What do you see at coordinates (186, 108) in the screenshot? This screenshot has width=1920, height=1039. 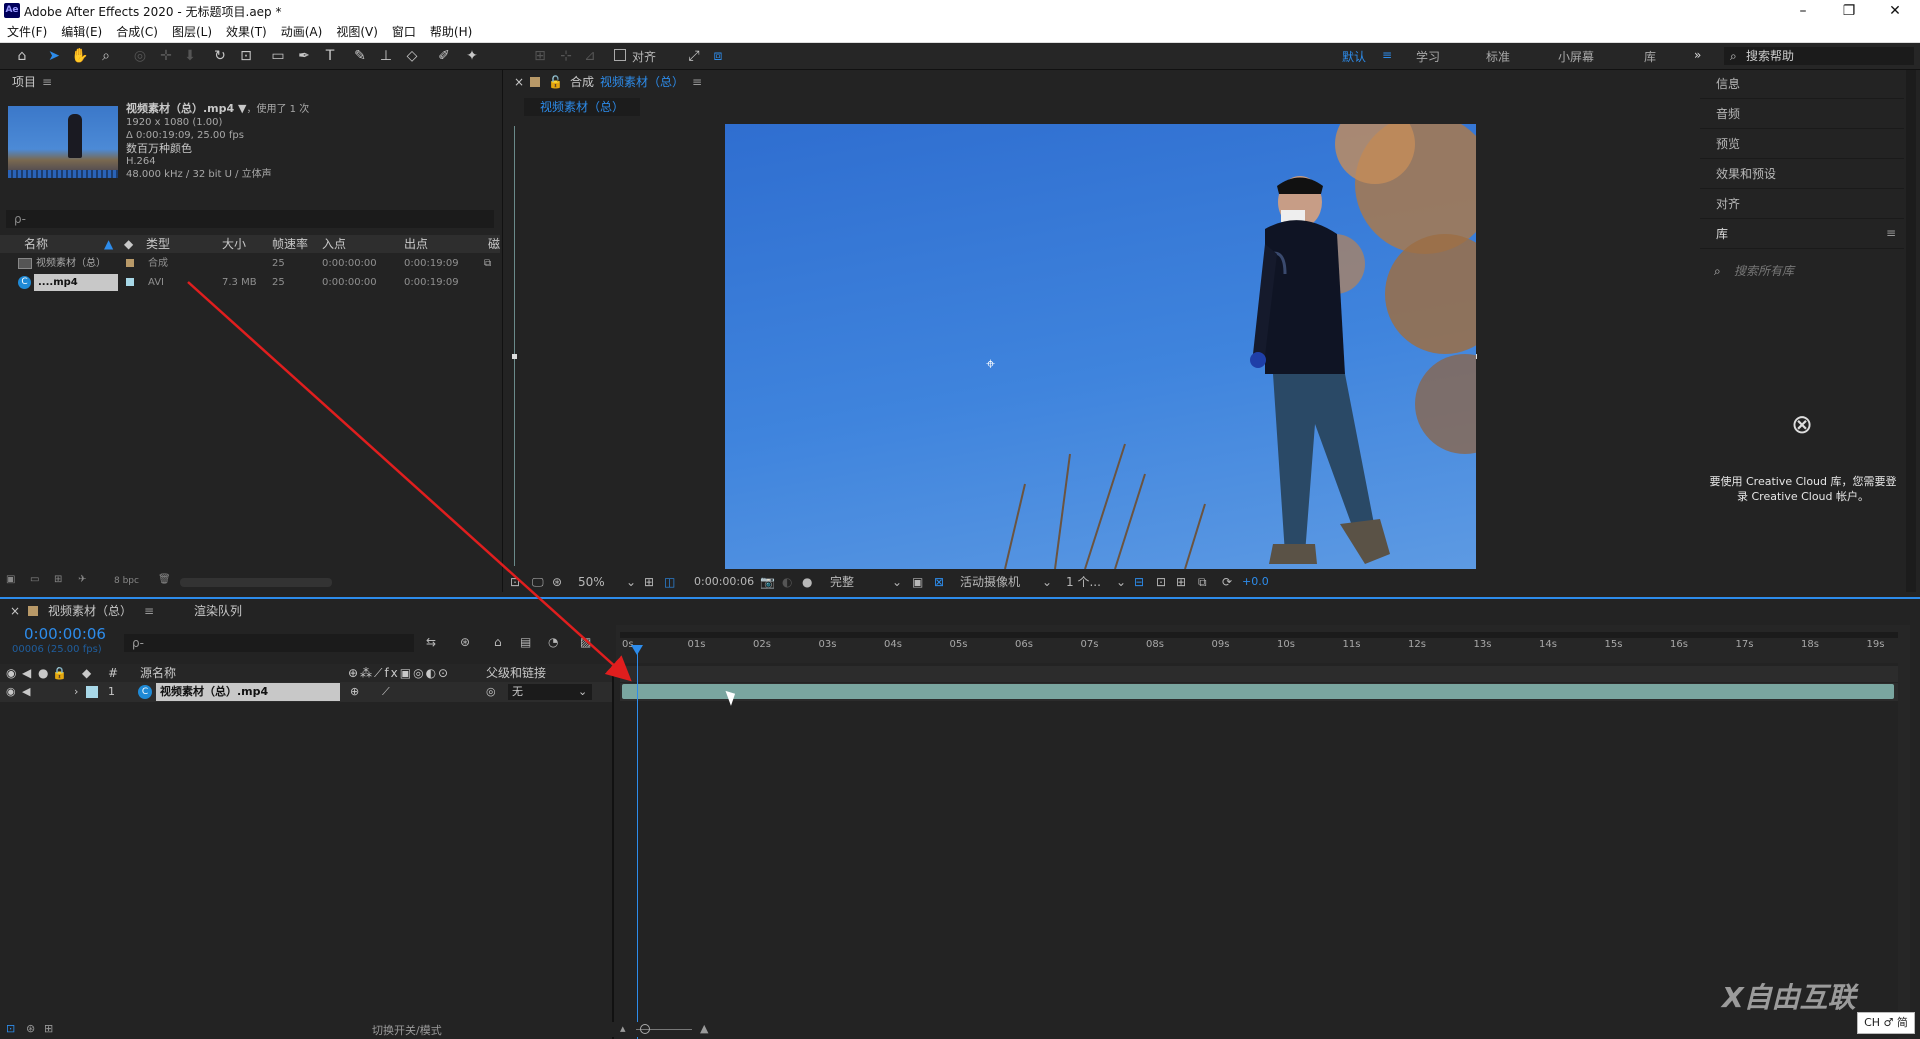 I see `footage-name: 视频素材（总）.mp4 ▼` at bounding box center [186, 108].